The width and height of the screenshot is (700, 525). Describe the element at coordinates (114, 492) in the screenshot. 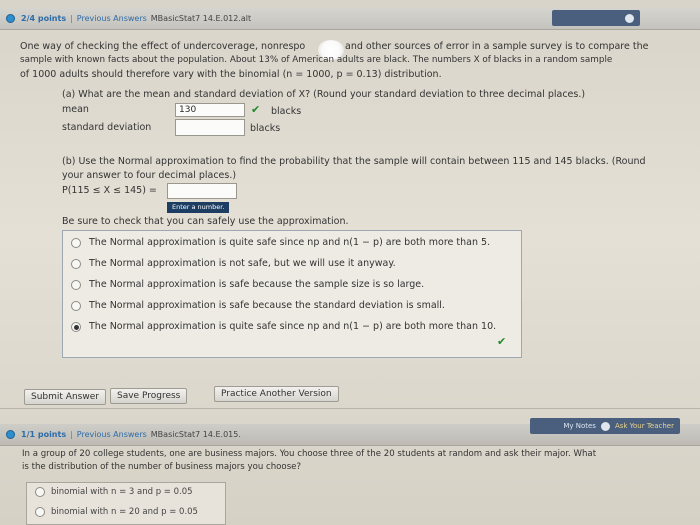

I see `option-item: binomial with n = 3 and p = 0.05` at that location.